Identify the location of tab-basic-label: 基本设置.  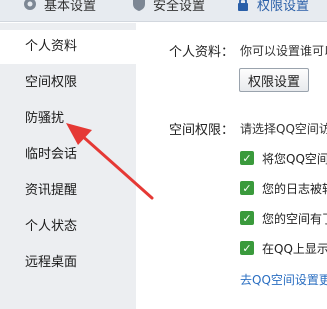
(70, 7).